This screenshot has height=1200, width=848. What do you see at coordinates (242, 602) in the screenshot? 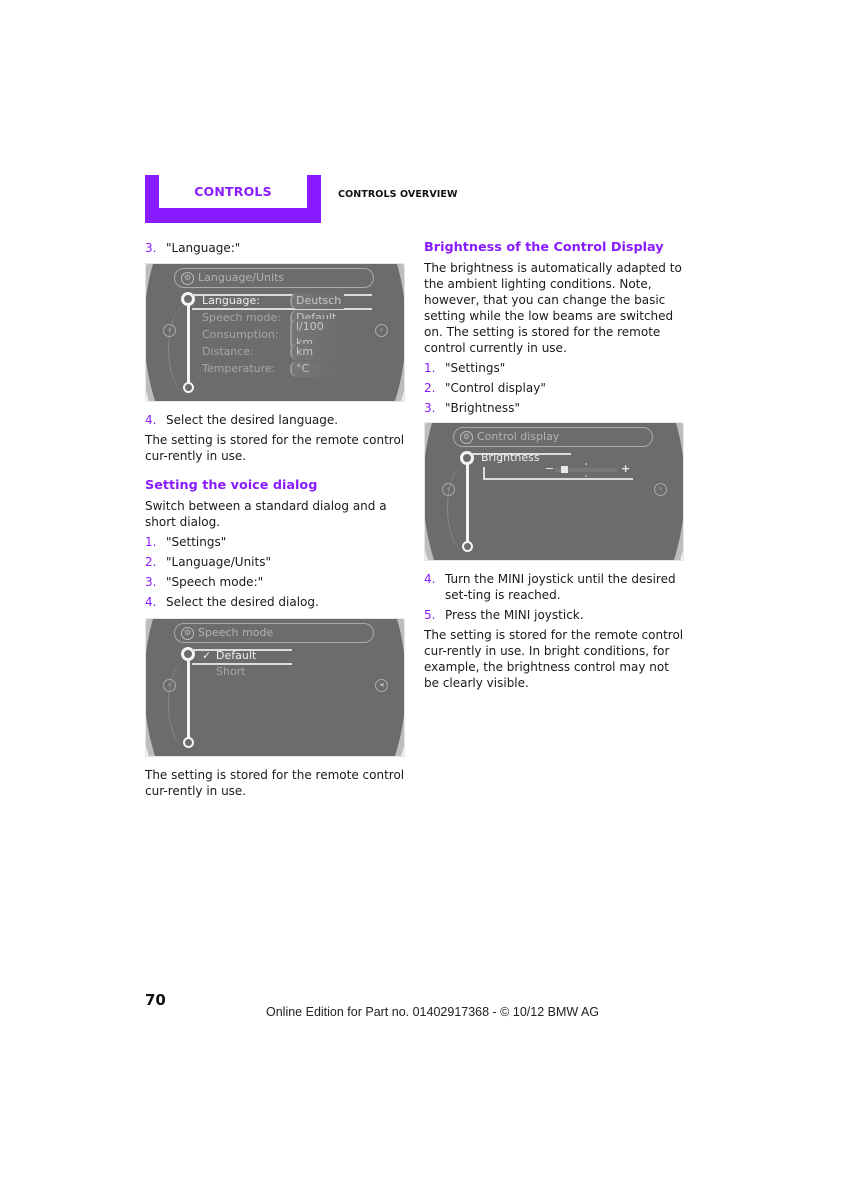
I see `step-text: Select the desired dialog.` at bounding box center [242, 602].